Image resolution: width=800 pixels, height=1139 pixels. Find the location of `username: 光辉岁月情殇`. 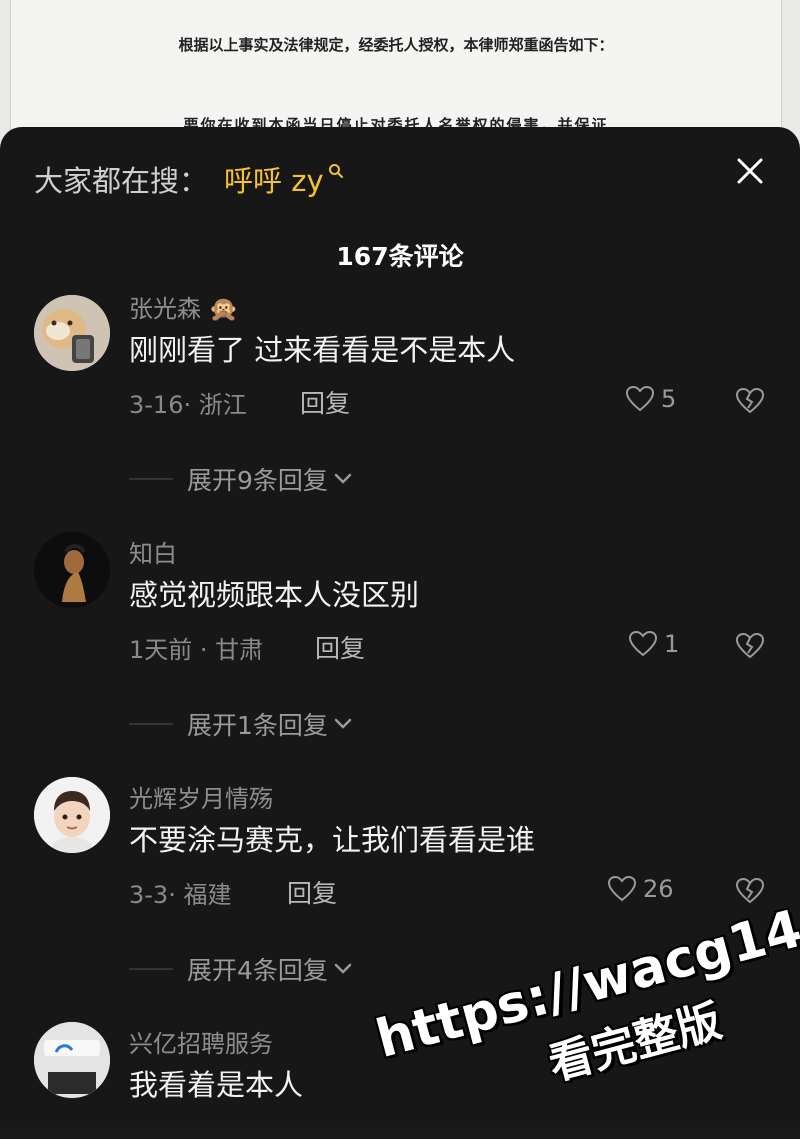

username: 光辉岁月情殇 is located at coordinates (201, 796).